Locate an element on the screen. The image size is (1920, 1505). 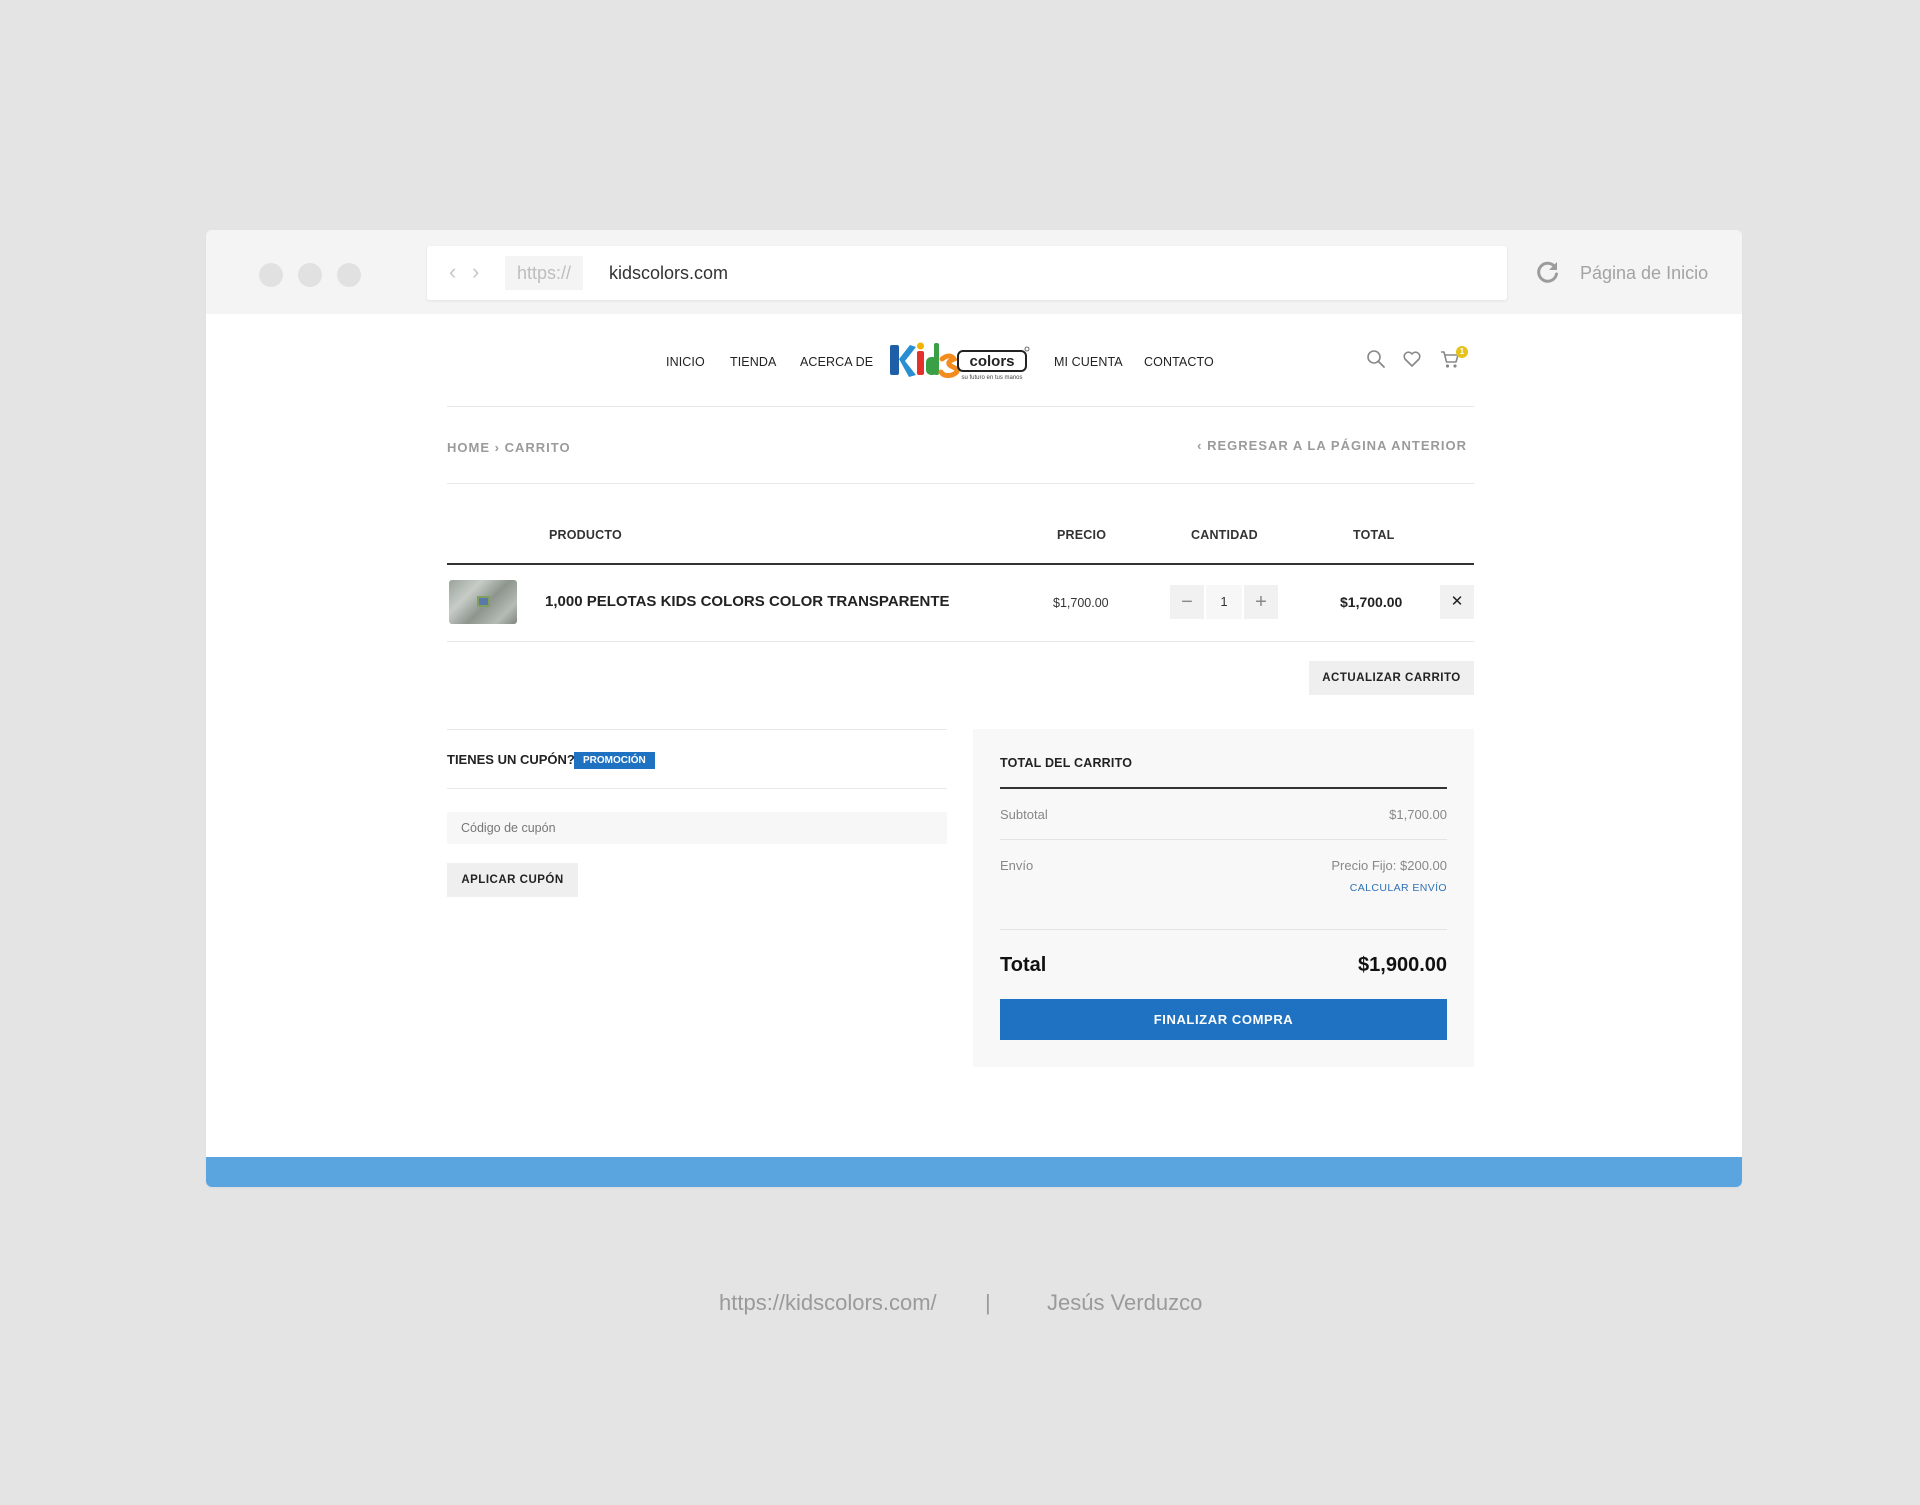
cart-totals-title: TOTAL DEL CARRITO is located at coordinates (1066, 763).